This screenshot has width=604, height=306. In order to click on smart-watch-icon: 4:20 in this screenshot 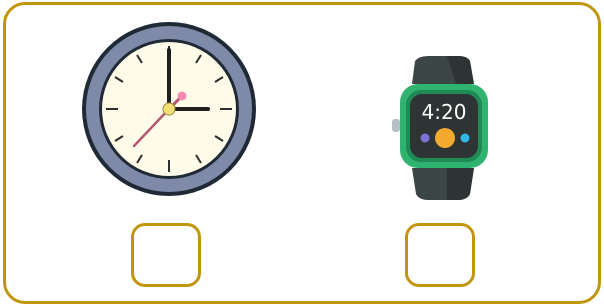, I will do `click(440, 128)`.